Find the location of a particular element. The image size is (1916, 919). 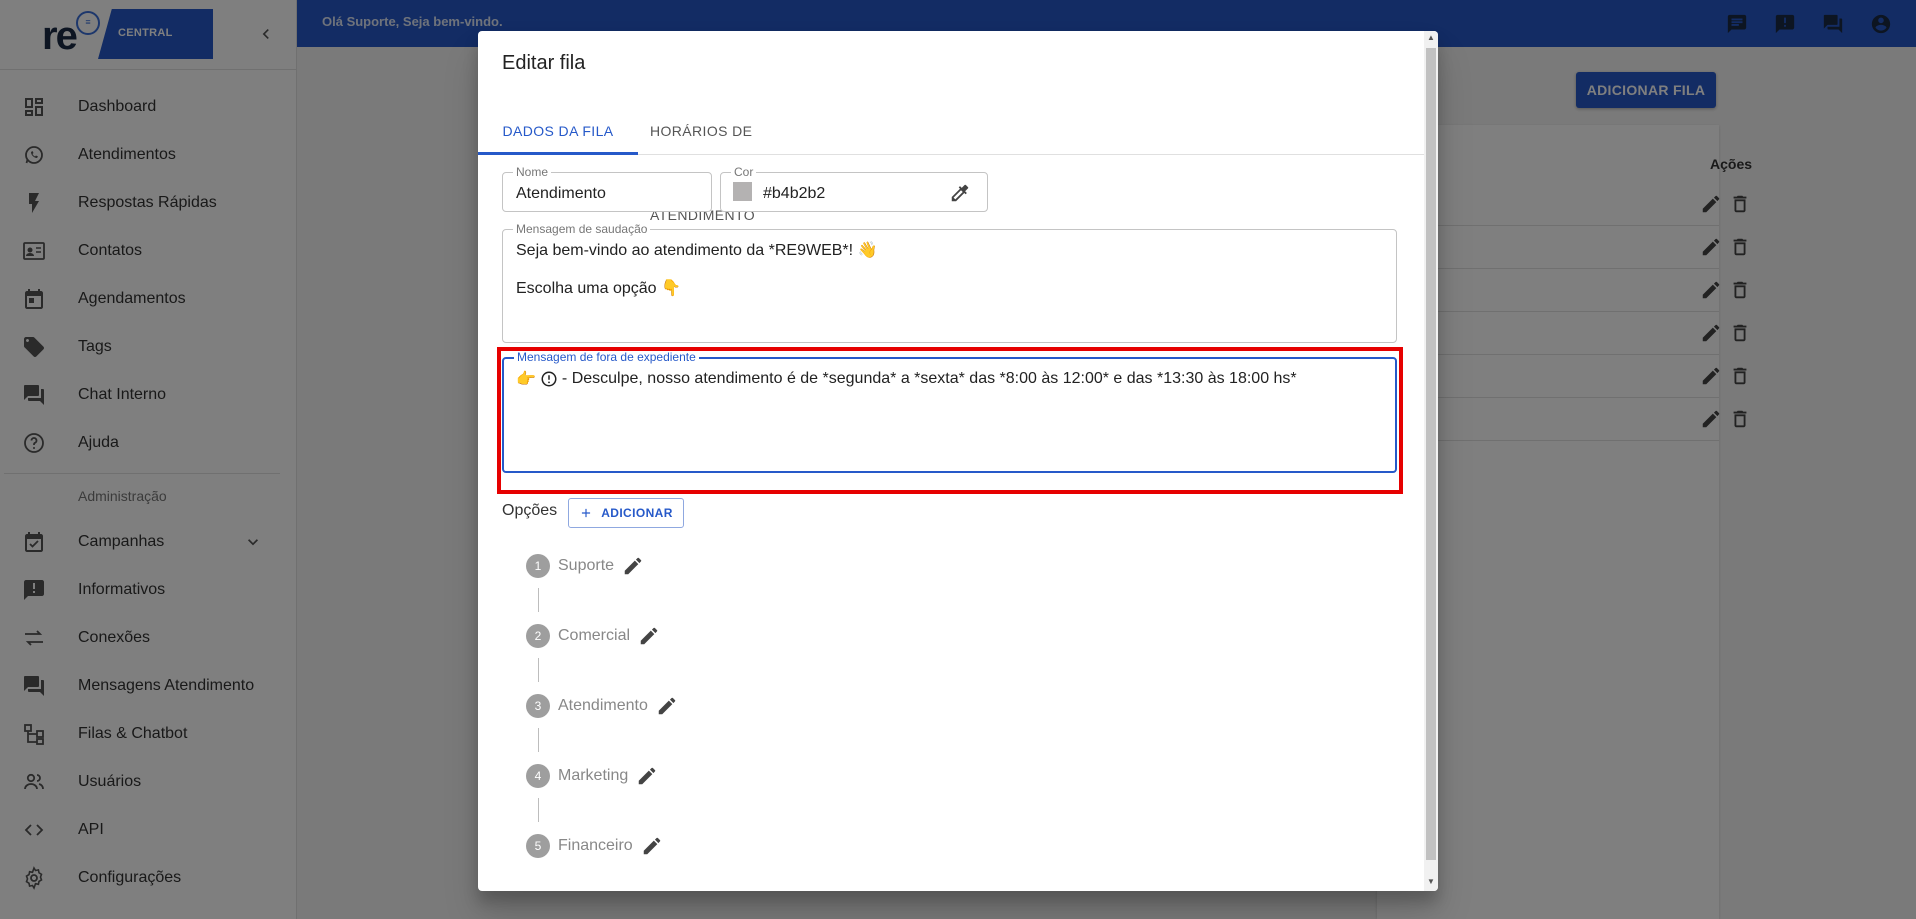

pointing-hand-emoji: 👉 is located at coordinates (526, 379).